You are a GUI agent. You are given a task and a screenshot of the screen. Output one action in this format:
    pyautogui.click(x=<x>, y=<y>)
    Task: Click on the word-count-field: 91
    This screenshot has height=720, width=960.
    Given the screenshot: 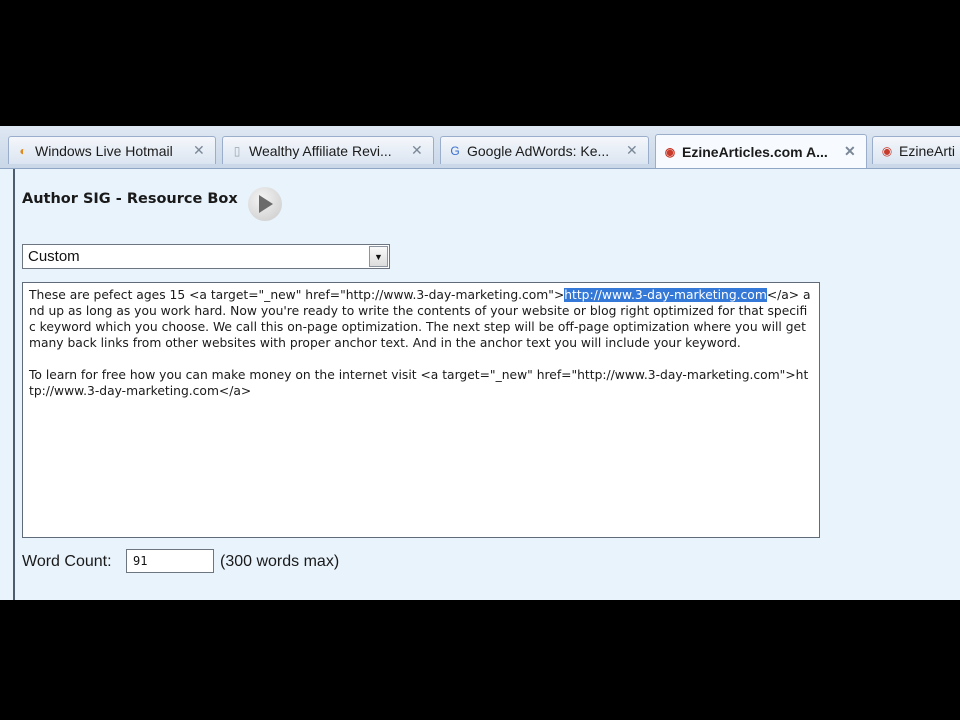 What is the action you would take?
    pyautogui.click(x=170, y=561)
    